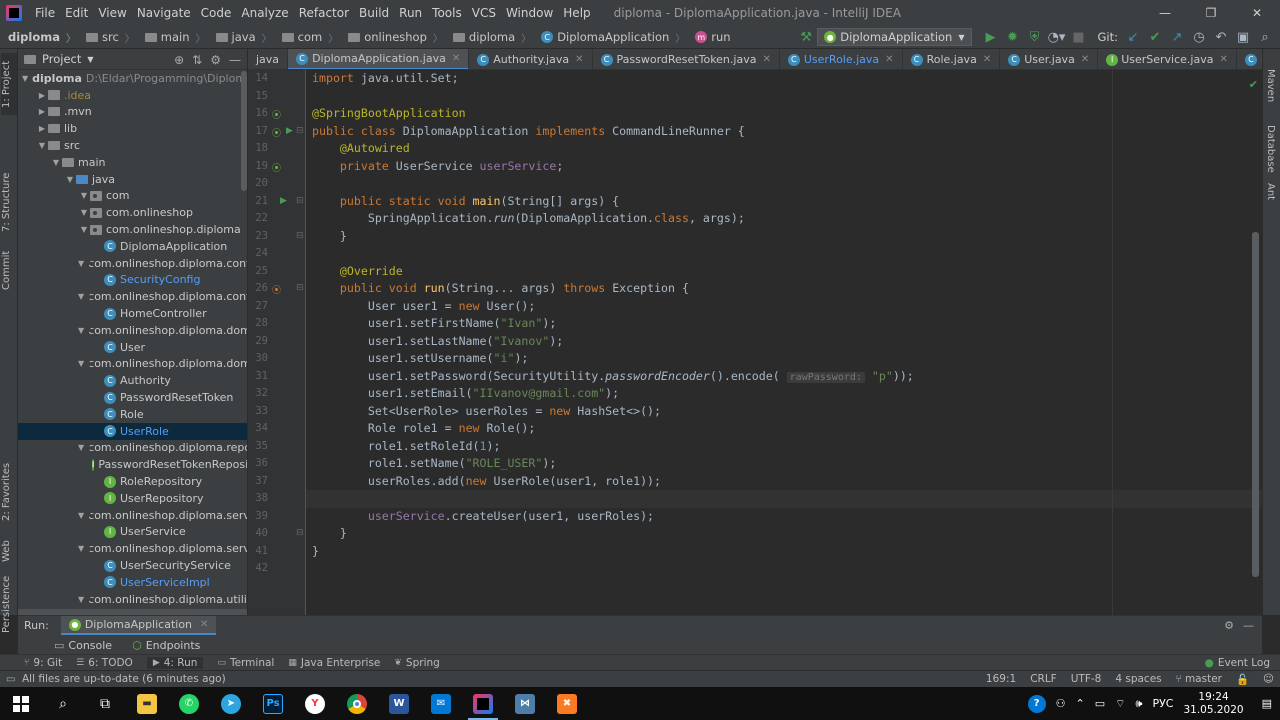  Describe the element at coordinates (276, 289) in the screenshot. I see `override-icon: ⦿` at that location.